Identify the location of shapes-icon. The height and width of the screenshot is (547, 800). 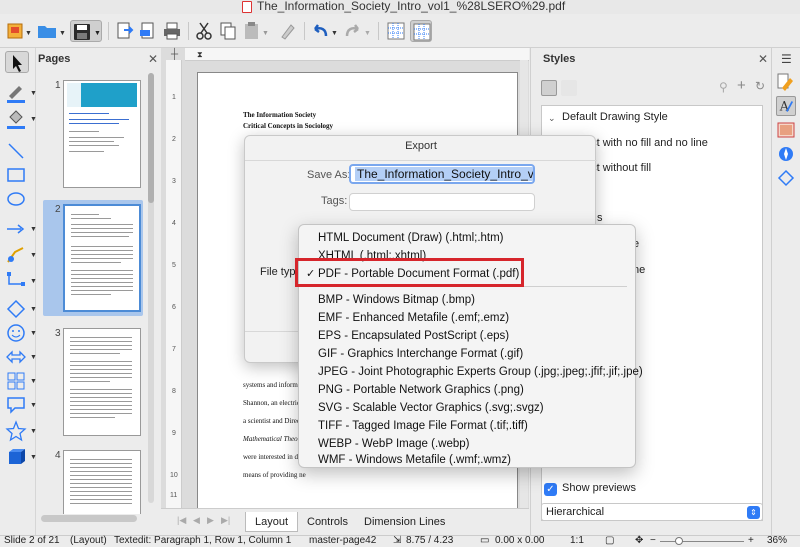
(786, 178).